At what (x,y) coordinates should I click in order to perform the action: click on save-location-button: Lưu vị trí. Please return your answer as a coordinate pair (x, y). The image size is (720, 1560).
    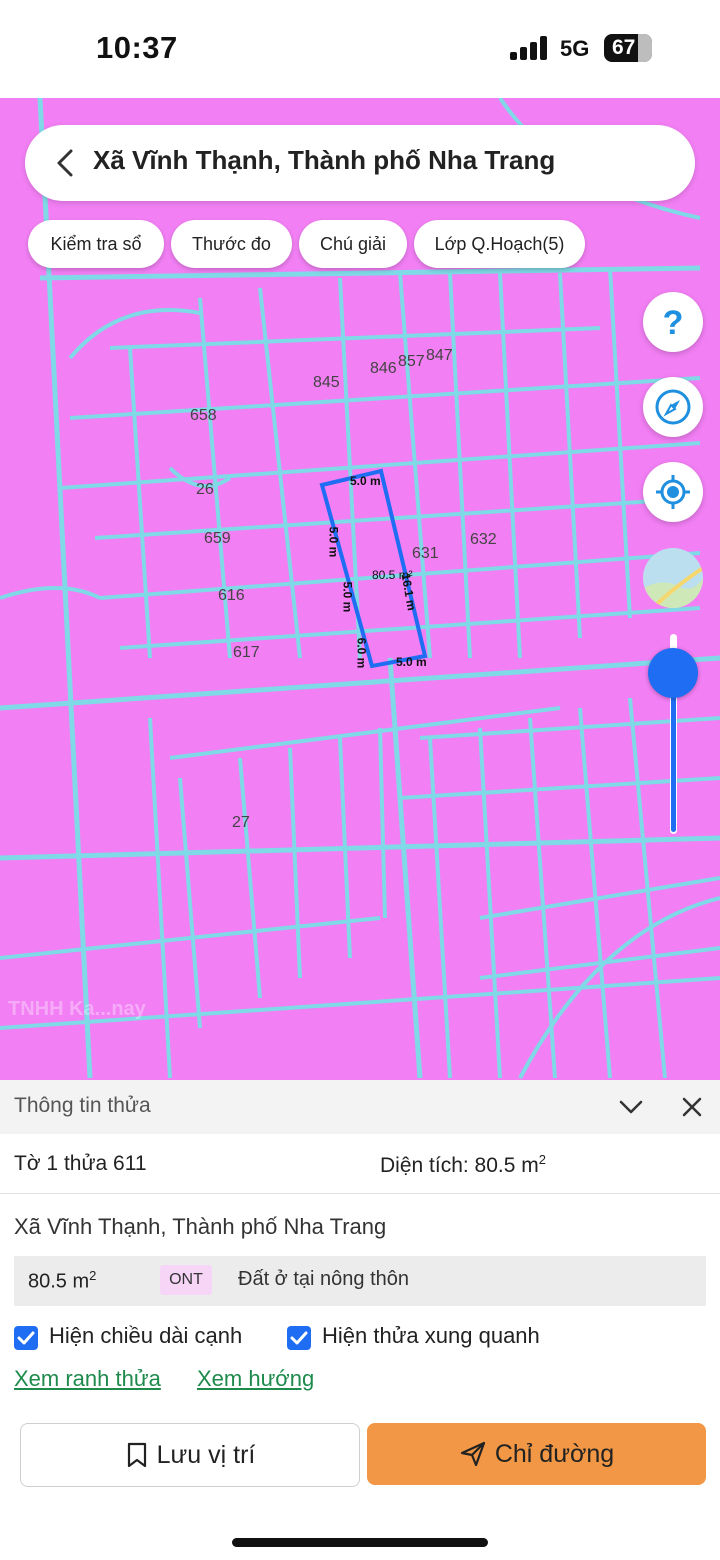
    Looking at the image, I should click on (190, 1455).